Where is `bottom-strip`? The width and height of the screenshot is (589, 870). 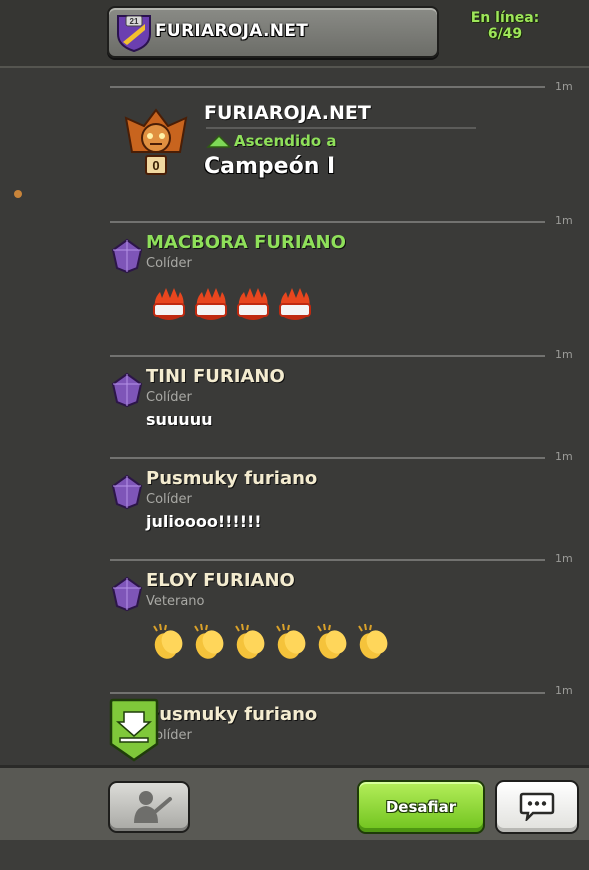 bottom-strip is located at coordinates (294, 855).